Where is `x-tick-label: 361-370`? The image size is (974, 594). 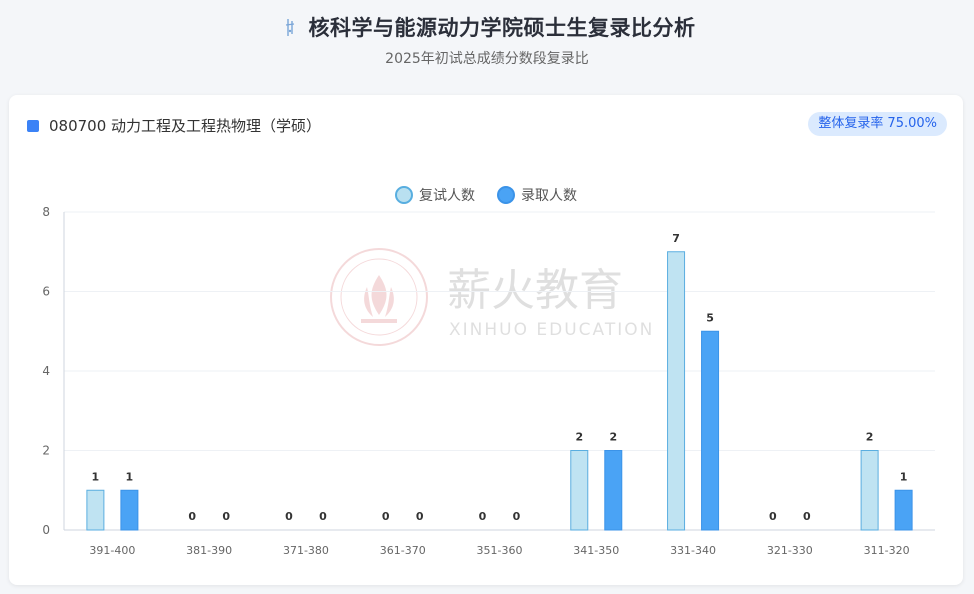 x-tick-label: 361-370 is located at coordinates (403, 550).